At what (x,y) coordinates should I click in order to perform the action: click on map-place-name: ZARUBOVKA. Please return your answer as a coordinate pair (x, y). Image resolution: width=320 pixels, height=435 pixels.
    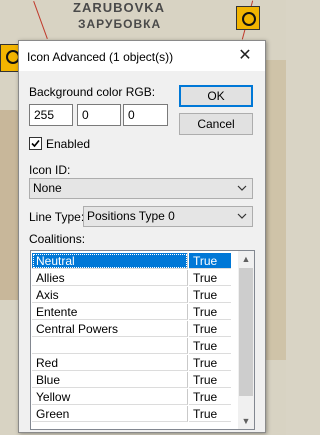
    Looking at the image, I should click on (119, 7).